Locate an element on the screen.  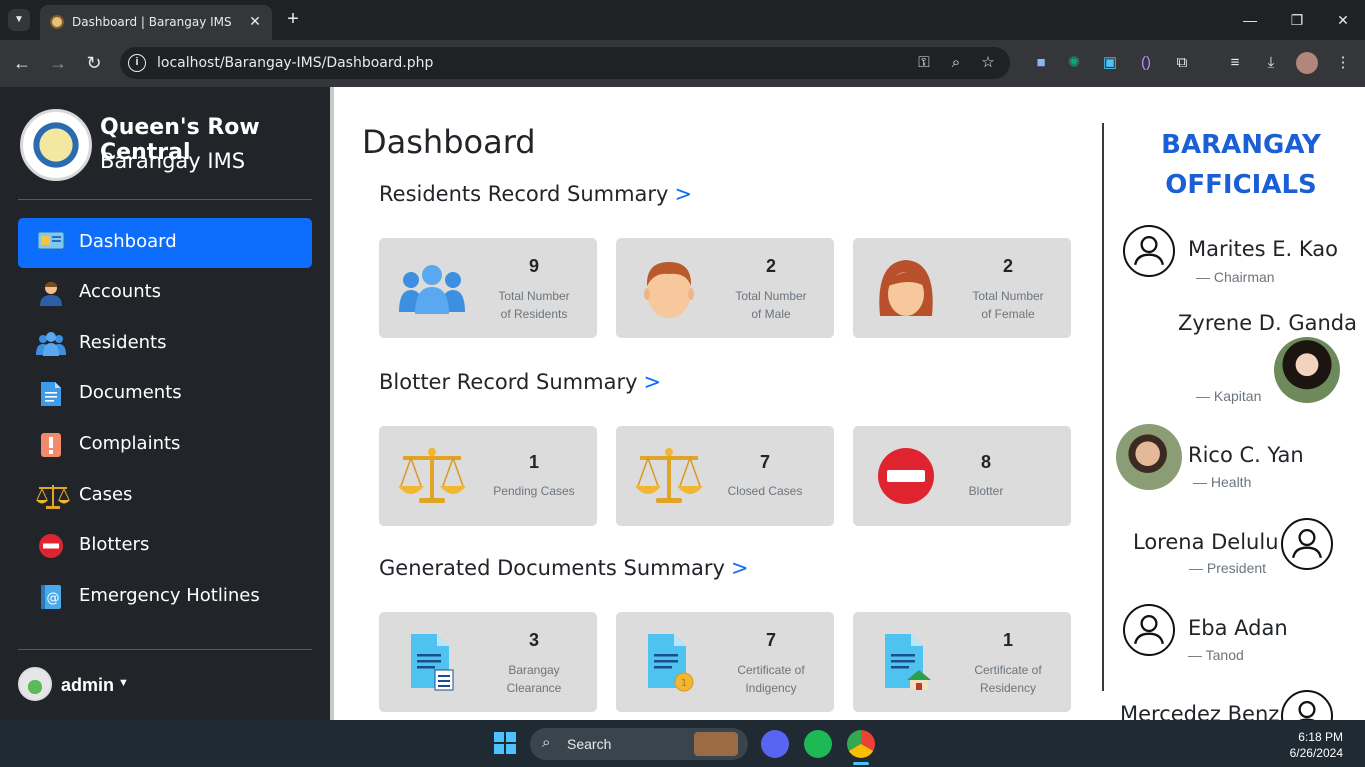
close-tab-icon: ✕ is located at coordinates (255, 21).